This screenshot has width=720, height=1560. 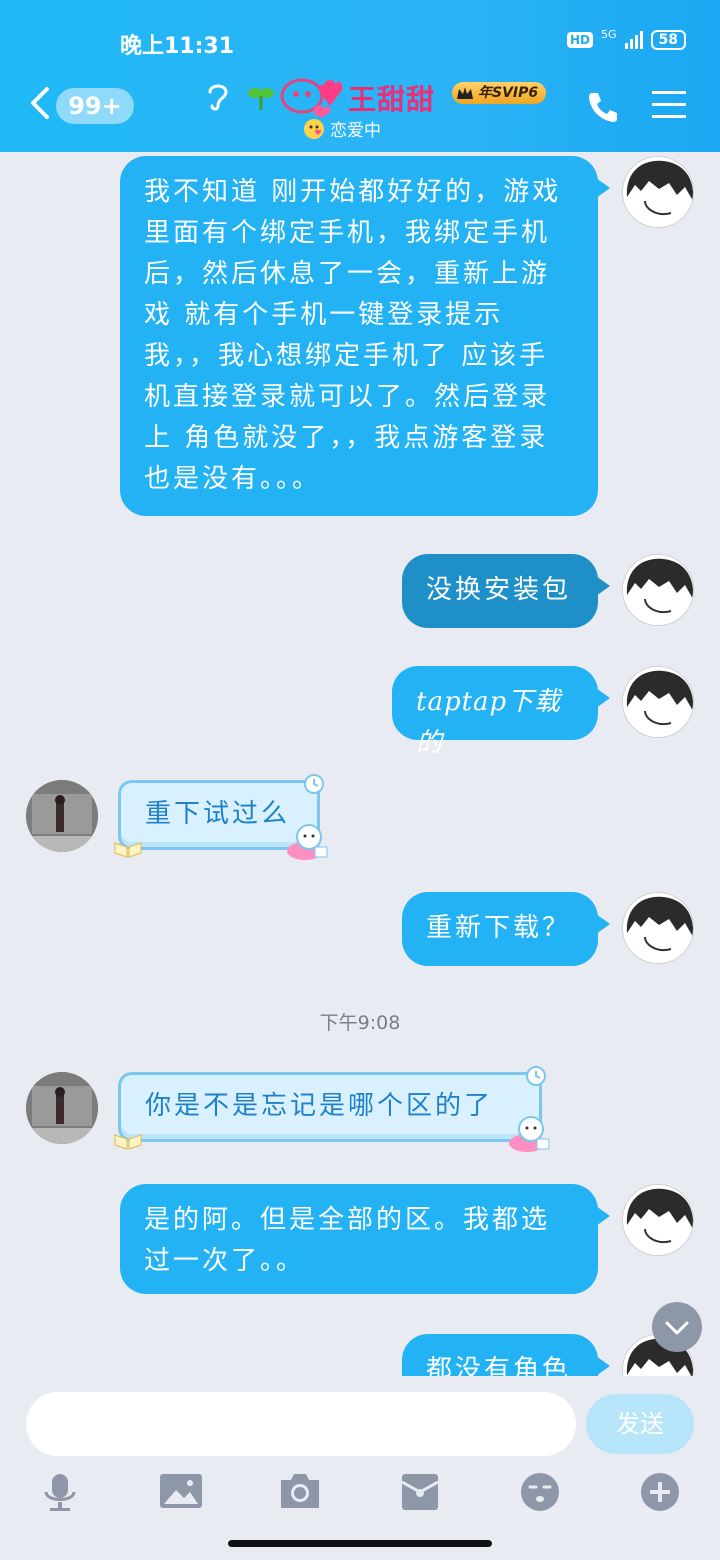 I want to click on signal-icon, so click(x=633, y=40).